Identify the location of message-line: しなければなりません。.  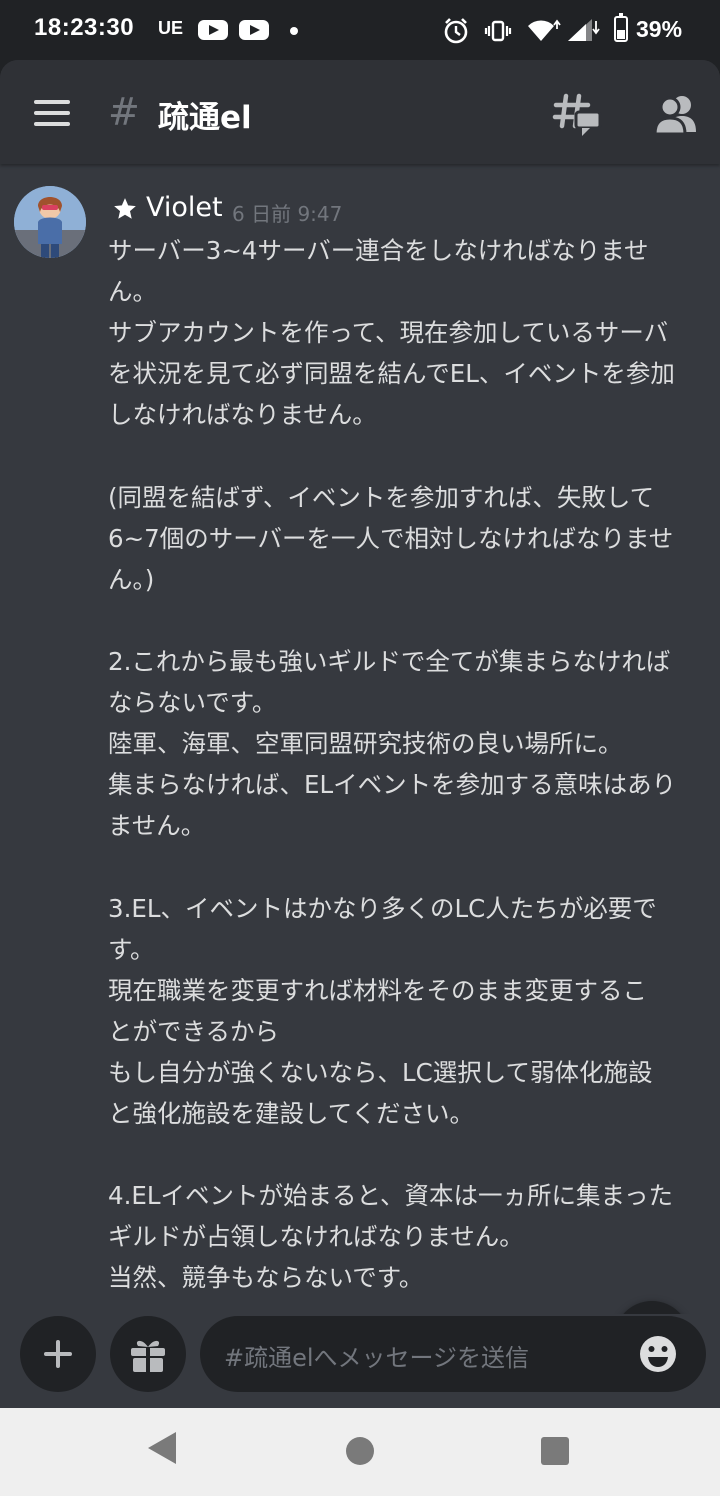
(242, 415).